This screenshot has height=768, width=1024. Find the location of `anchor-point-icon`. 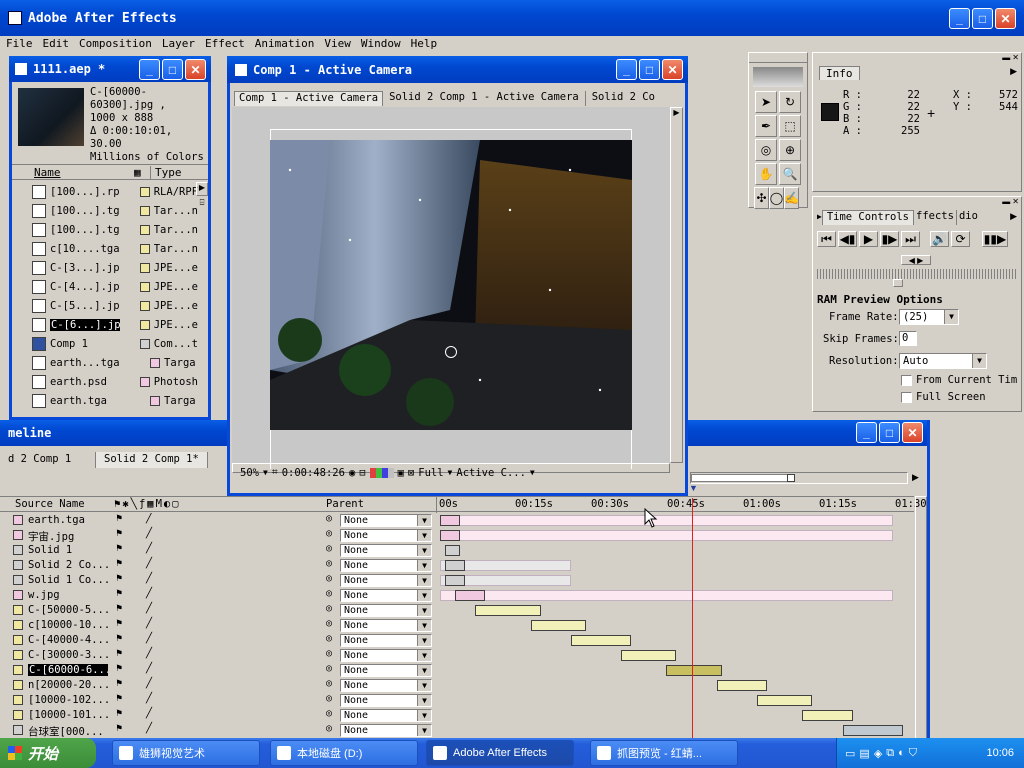

anchor-point-icon is located at coordinates (451, 352).